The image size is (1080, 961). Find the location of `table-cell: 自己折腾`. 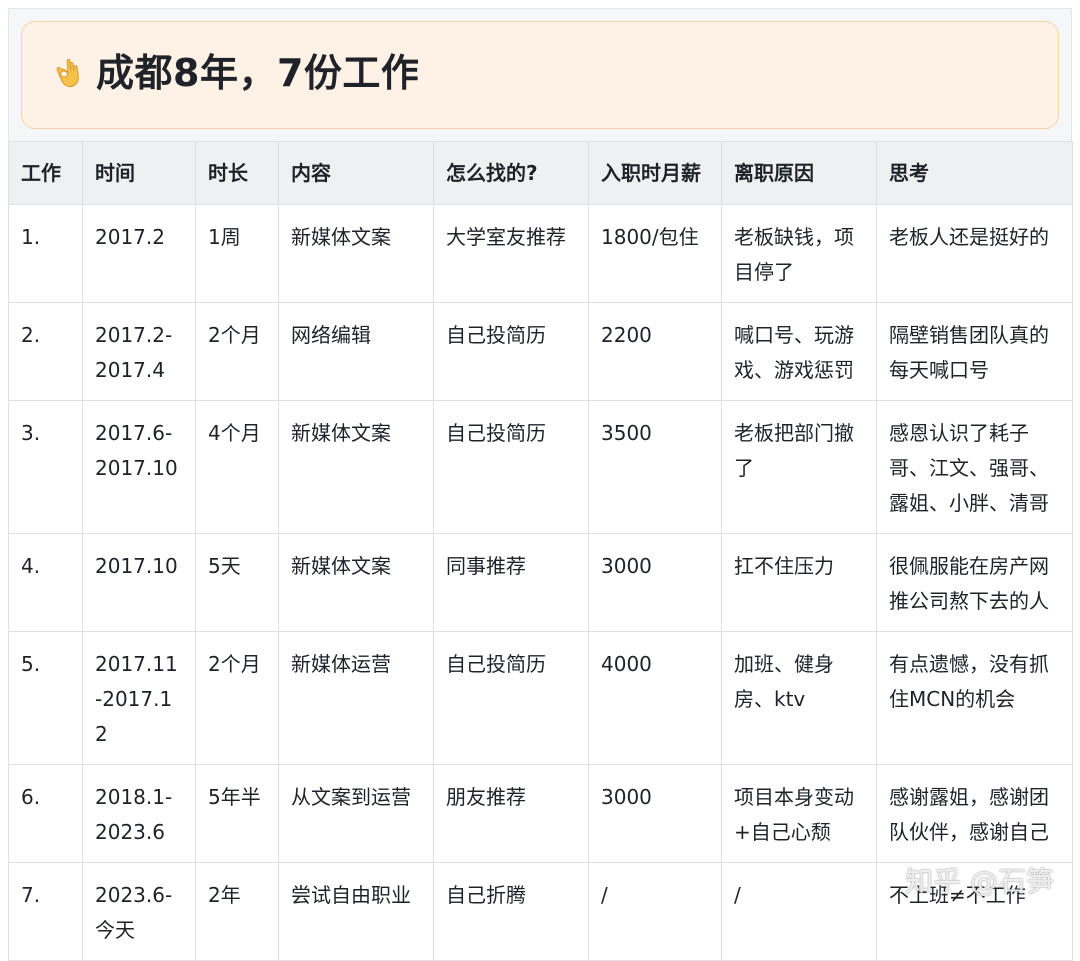

table-cell: 自己折腾 is located at coordinates (511, 912).